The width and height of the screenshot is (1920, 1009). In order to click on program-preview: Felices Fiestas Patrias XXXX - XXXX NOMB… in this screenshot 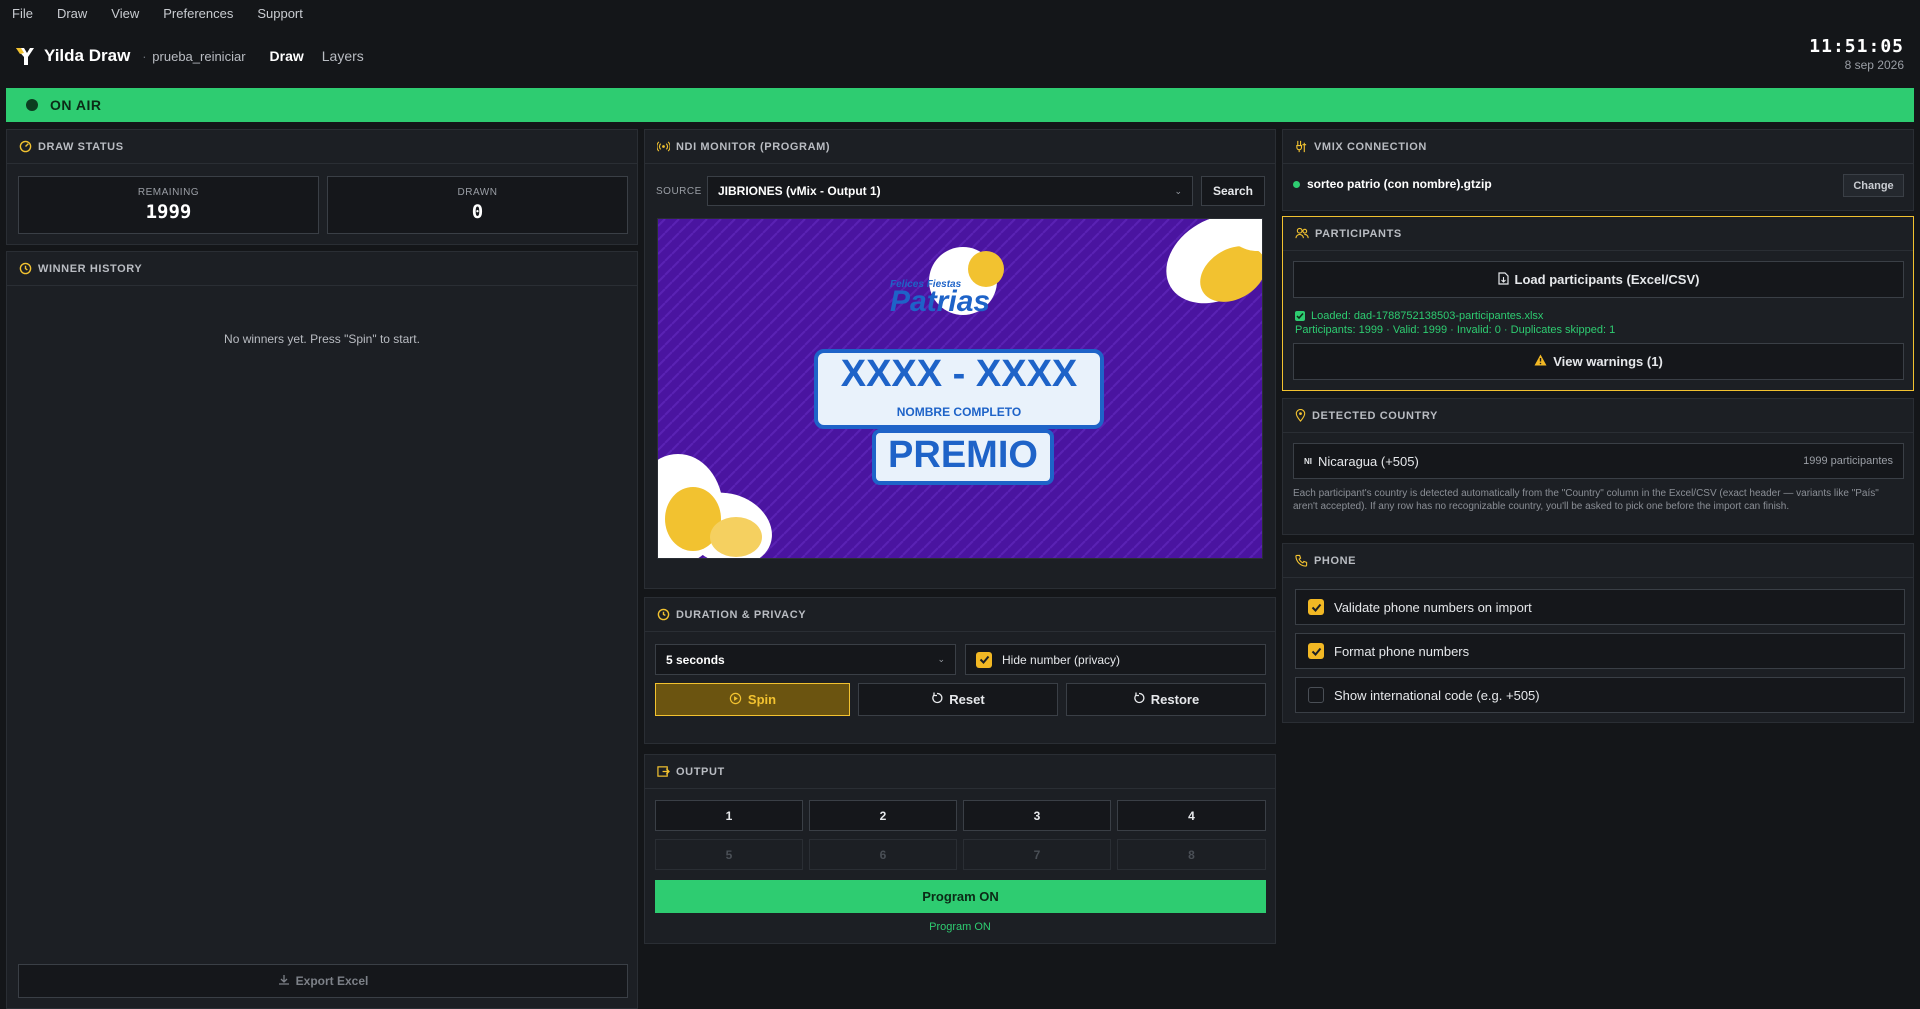, I will do `click(960, 388)`.